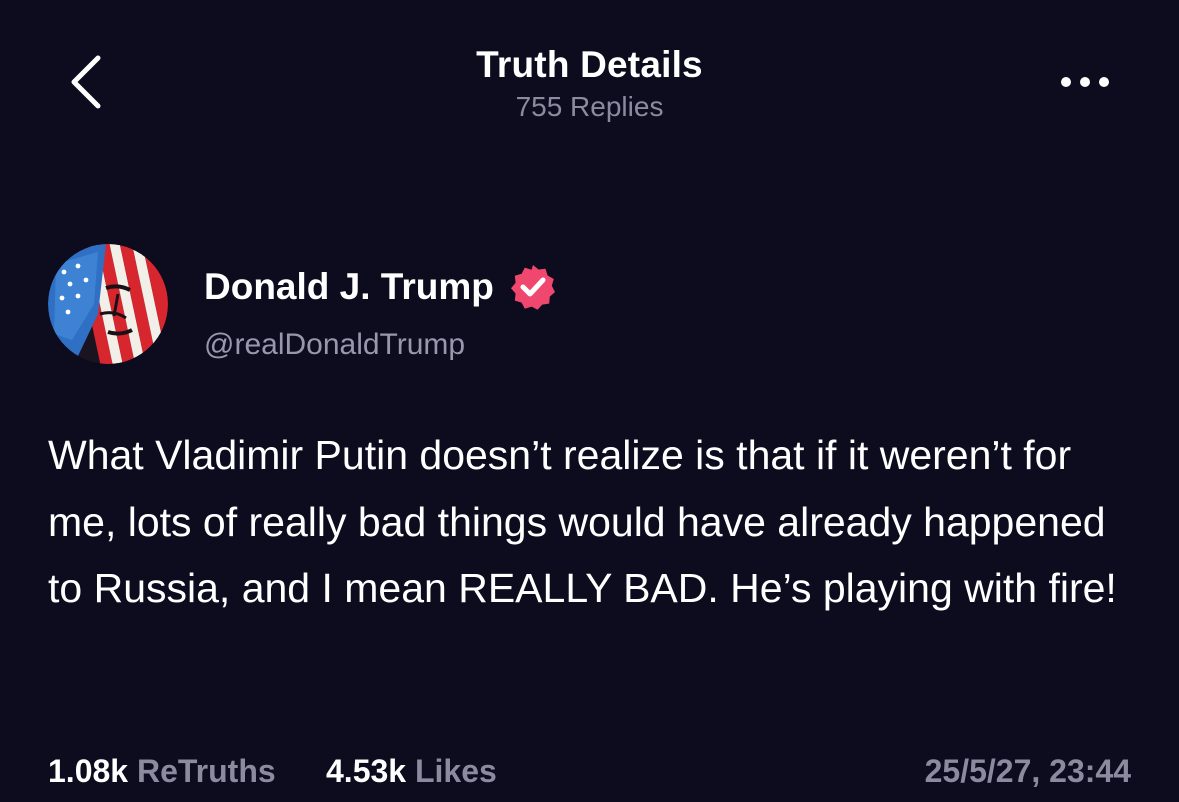 The height and width of the screenshot is (802, 1179). I want to click on author-display-name: Donald J. Trump, so click(349, 287).